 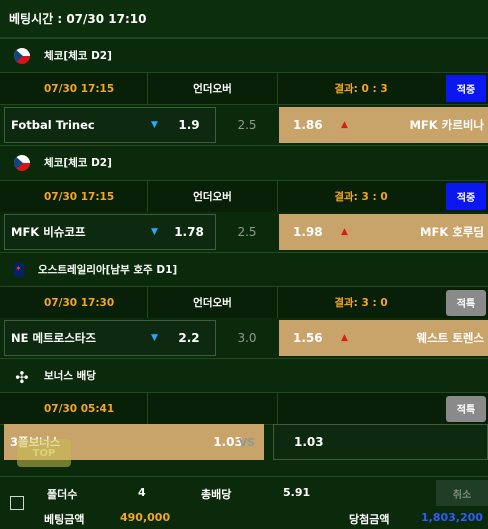 What do you see at coordinates (452, 232) in the screenshot?
I see `away-team-name: MFK 호루딤` at bounding box center [452, 232].